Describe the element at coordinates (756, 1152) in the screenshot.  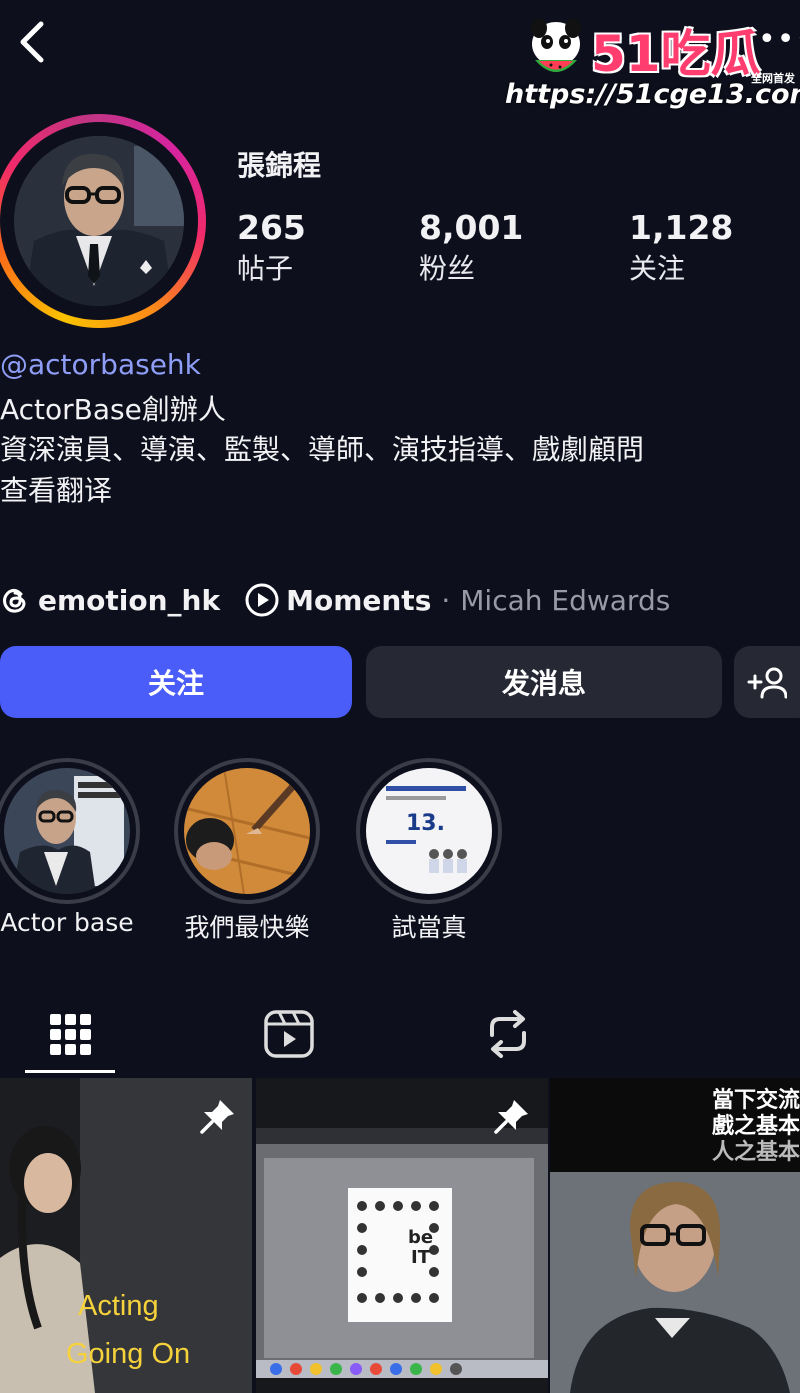
I see `post-caption-line: 人之基本` at that location.